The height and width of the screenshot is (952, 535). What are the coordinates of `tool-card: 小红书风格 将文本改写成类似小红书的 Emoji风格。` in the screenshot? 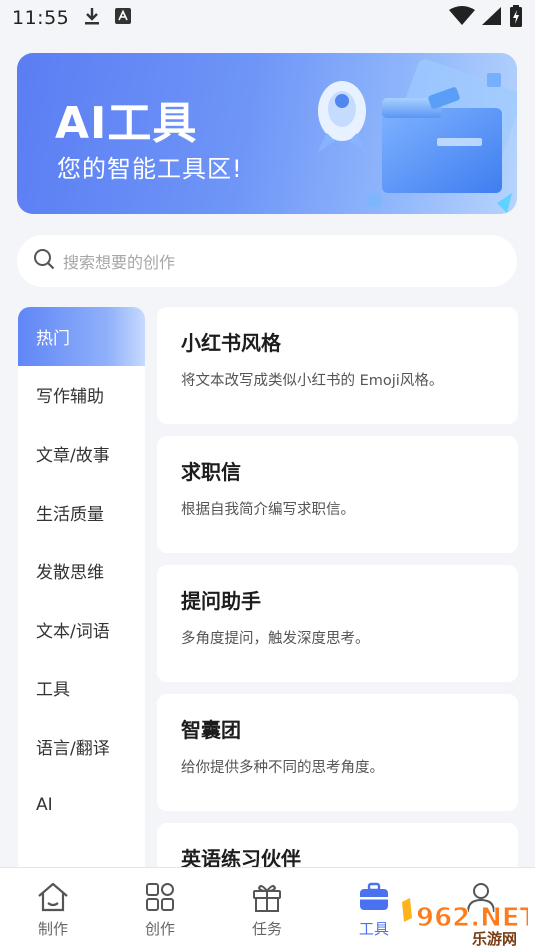 It's located at (337, 365).